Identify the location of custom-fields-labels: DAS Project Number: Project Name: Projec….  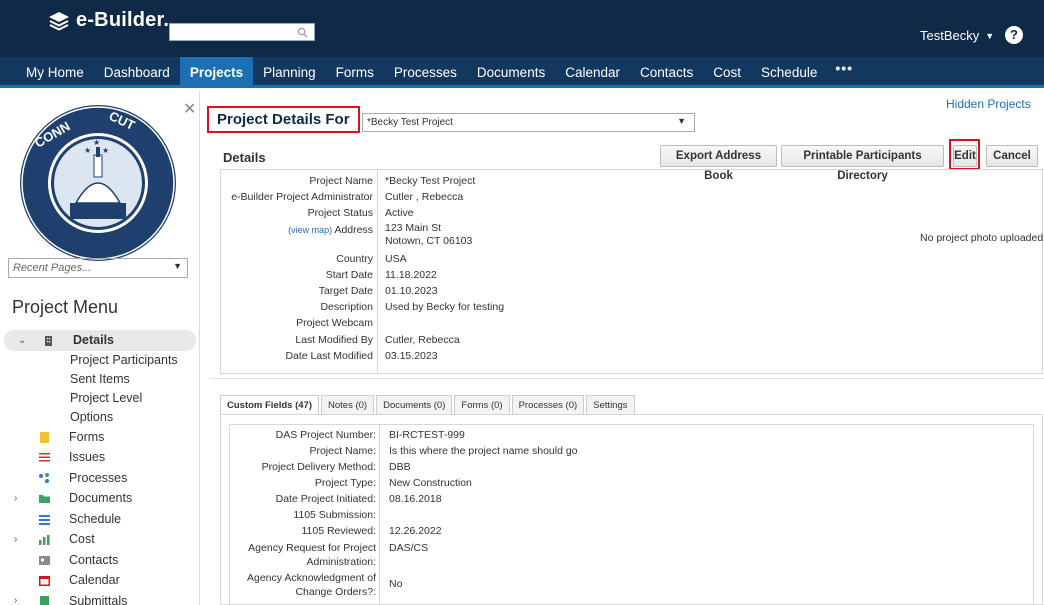
(304, 513).